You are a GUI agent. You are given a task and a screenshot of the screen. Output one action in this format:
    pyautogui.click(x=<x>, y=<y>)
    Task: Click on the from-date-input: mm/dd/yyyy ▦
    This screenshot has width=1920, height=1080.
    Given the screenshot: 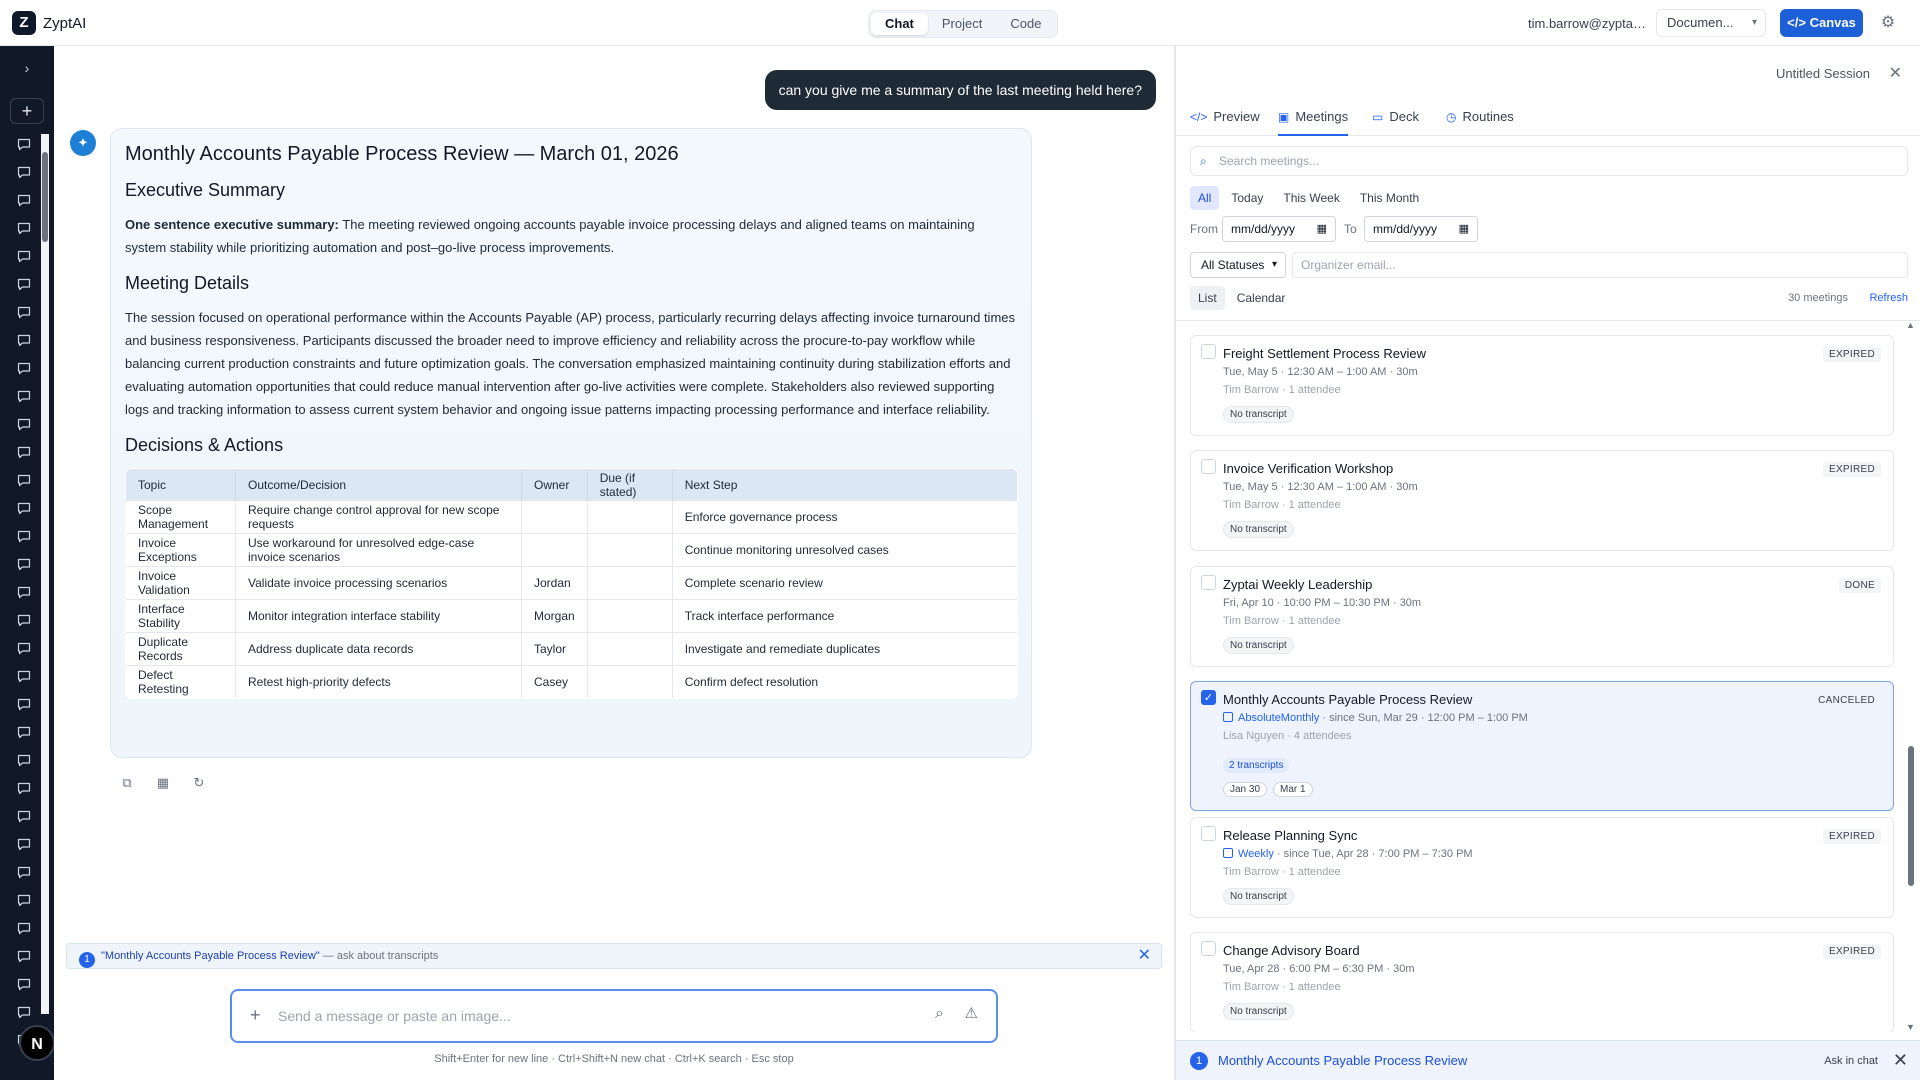 What is the action you would take?
    pyautogui.click(x=1279, y=229)
    